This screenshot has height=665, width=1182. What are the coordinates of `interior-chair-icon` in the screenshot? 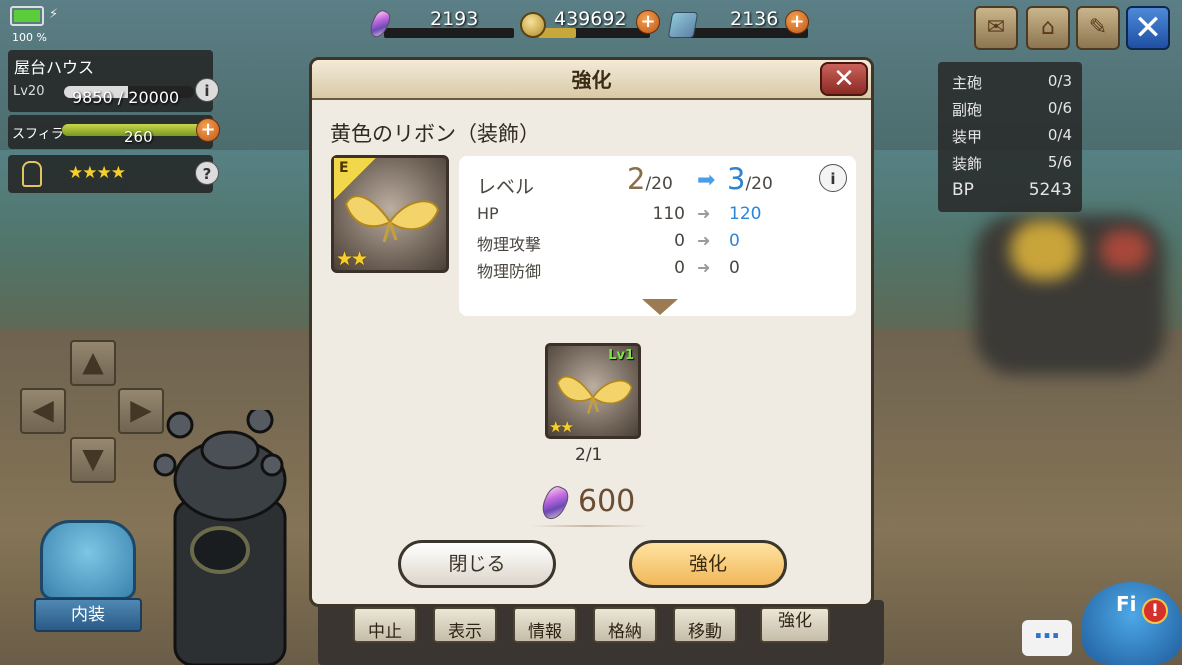 It's located at (88, 560).